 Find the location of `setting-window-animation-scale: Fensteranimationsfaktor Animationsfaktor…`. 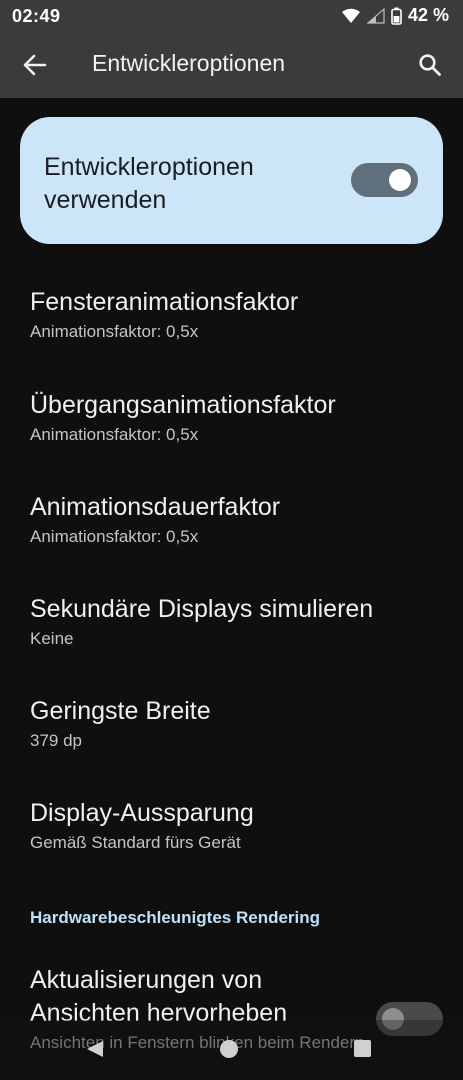

setting-window-animation-scale: Fensteranimationsfaktor Animationsfaktor… is located at coordinates (230, 314).